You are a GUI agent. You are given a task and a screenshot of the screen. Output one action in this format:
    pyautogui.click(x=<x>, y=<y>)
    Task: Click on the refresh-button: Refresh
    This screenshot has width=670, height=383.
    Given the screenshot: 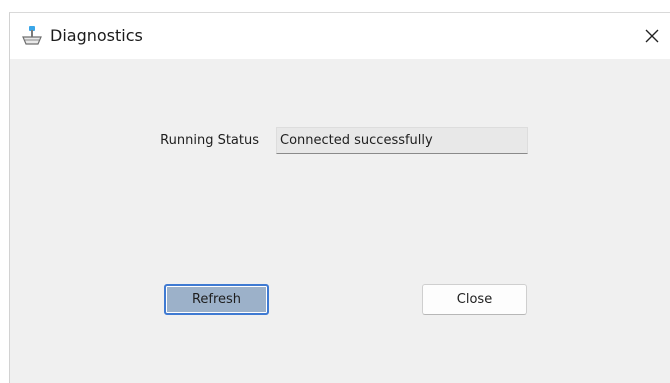 What is the action you would take?
    pyautogui.click(x=216, y=299)
    